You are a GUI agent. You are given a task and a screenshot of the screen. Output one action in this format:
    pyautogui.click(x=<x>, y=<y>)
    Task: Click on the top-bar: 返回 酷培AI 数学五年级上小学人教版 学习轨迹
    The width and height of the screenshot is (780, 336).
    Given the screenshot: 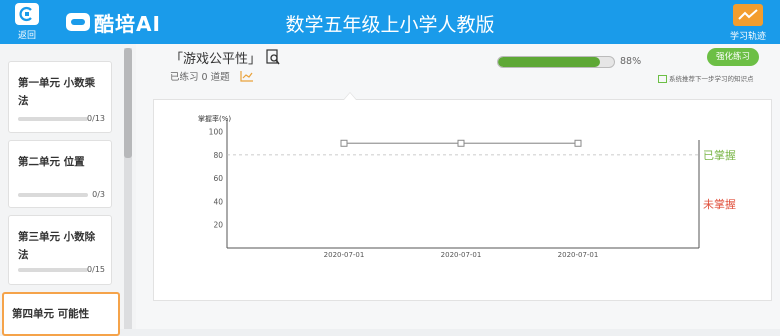 What is the action you would take?
    pyautogui.click(x=390, y=22)
    